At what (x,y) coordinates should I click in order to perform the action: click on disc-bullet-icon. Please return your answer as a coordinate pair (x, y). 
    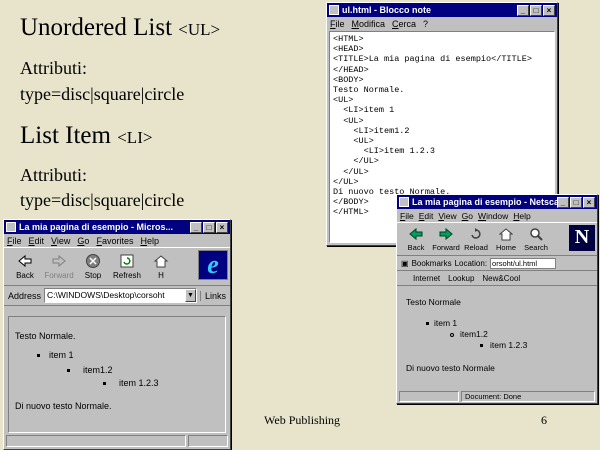
    Looking at the image, I should click on (38, 355).